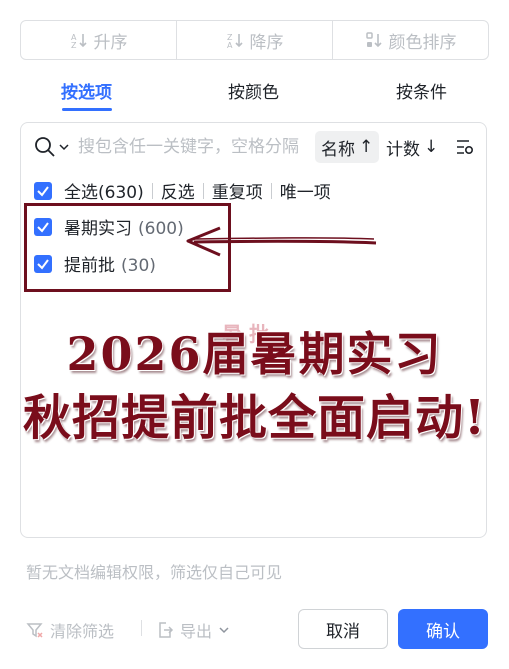 This screenshot has width=509, height=669. I want to click on export-button: 导出, so click(193, 630).